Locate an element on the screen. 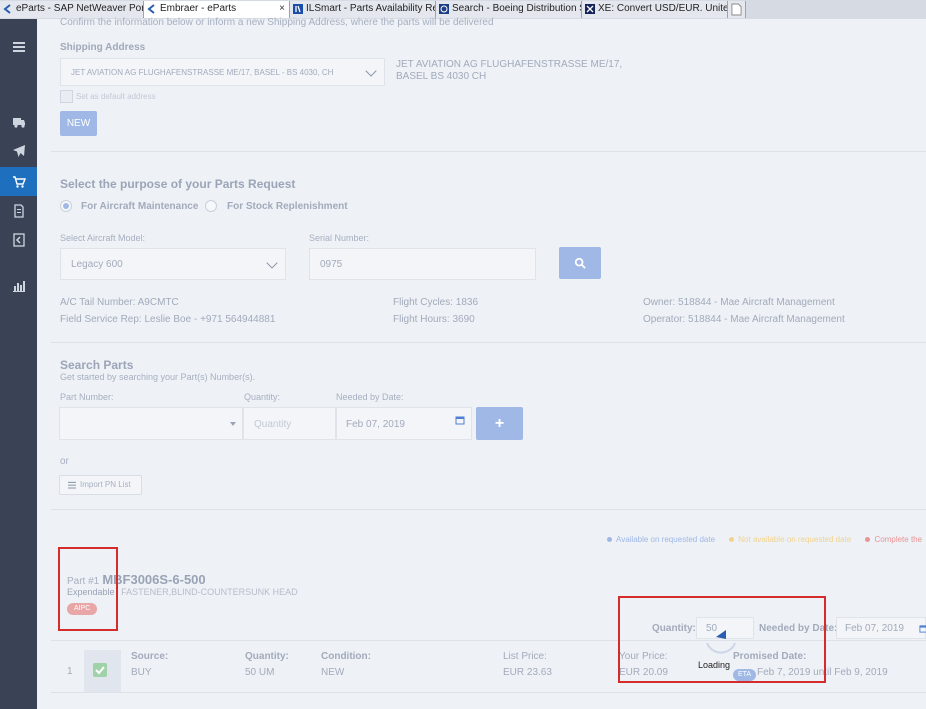 Image resolution: width=926 pixels, height=709 pixels. tab-embraer-eparts: Embraer - eParts × is located at coordinates (217, 9).